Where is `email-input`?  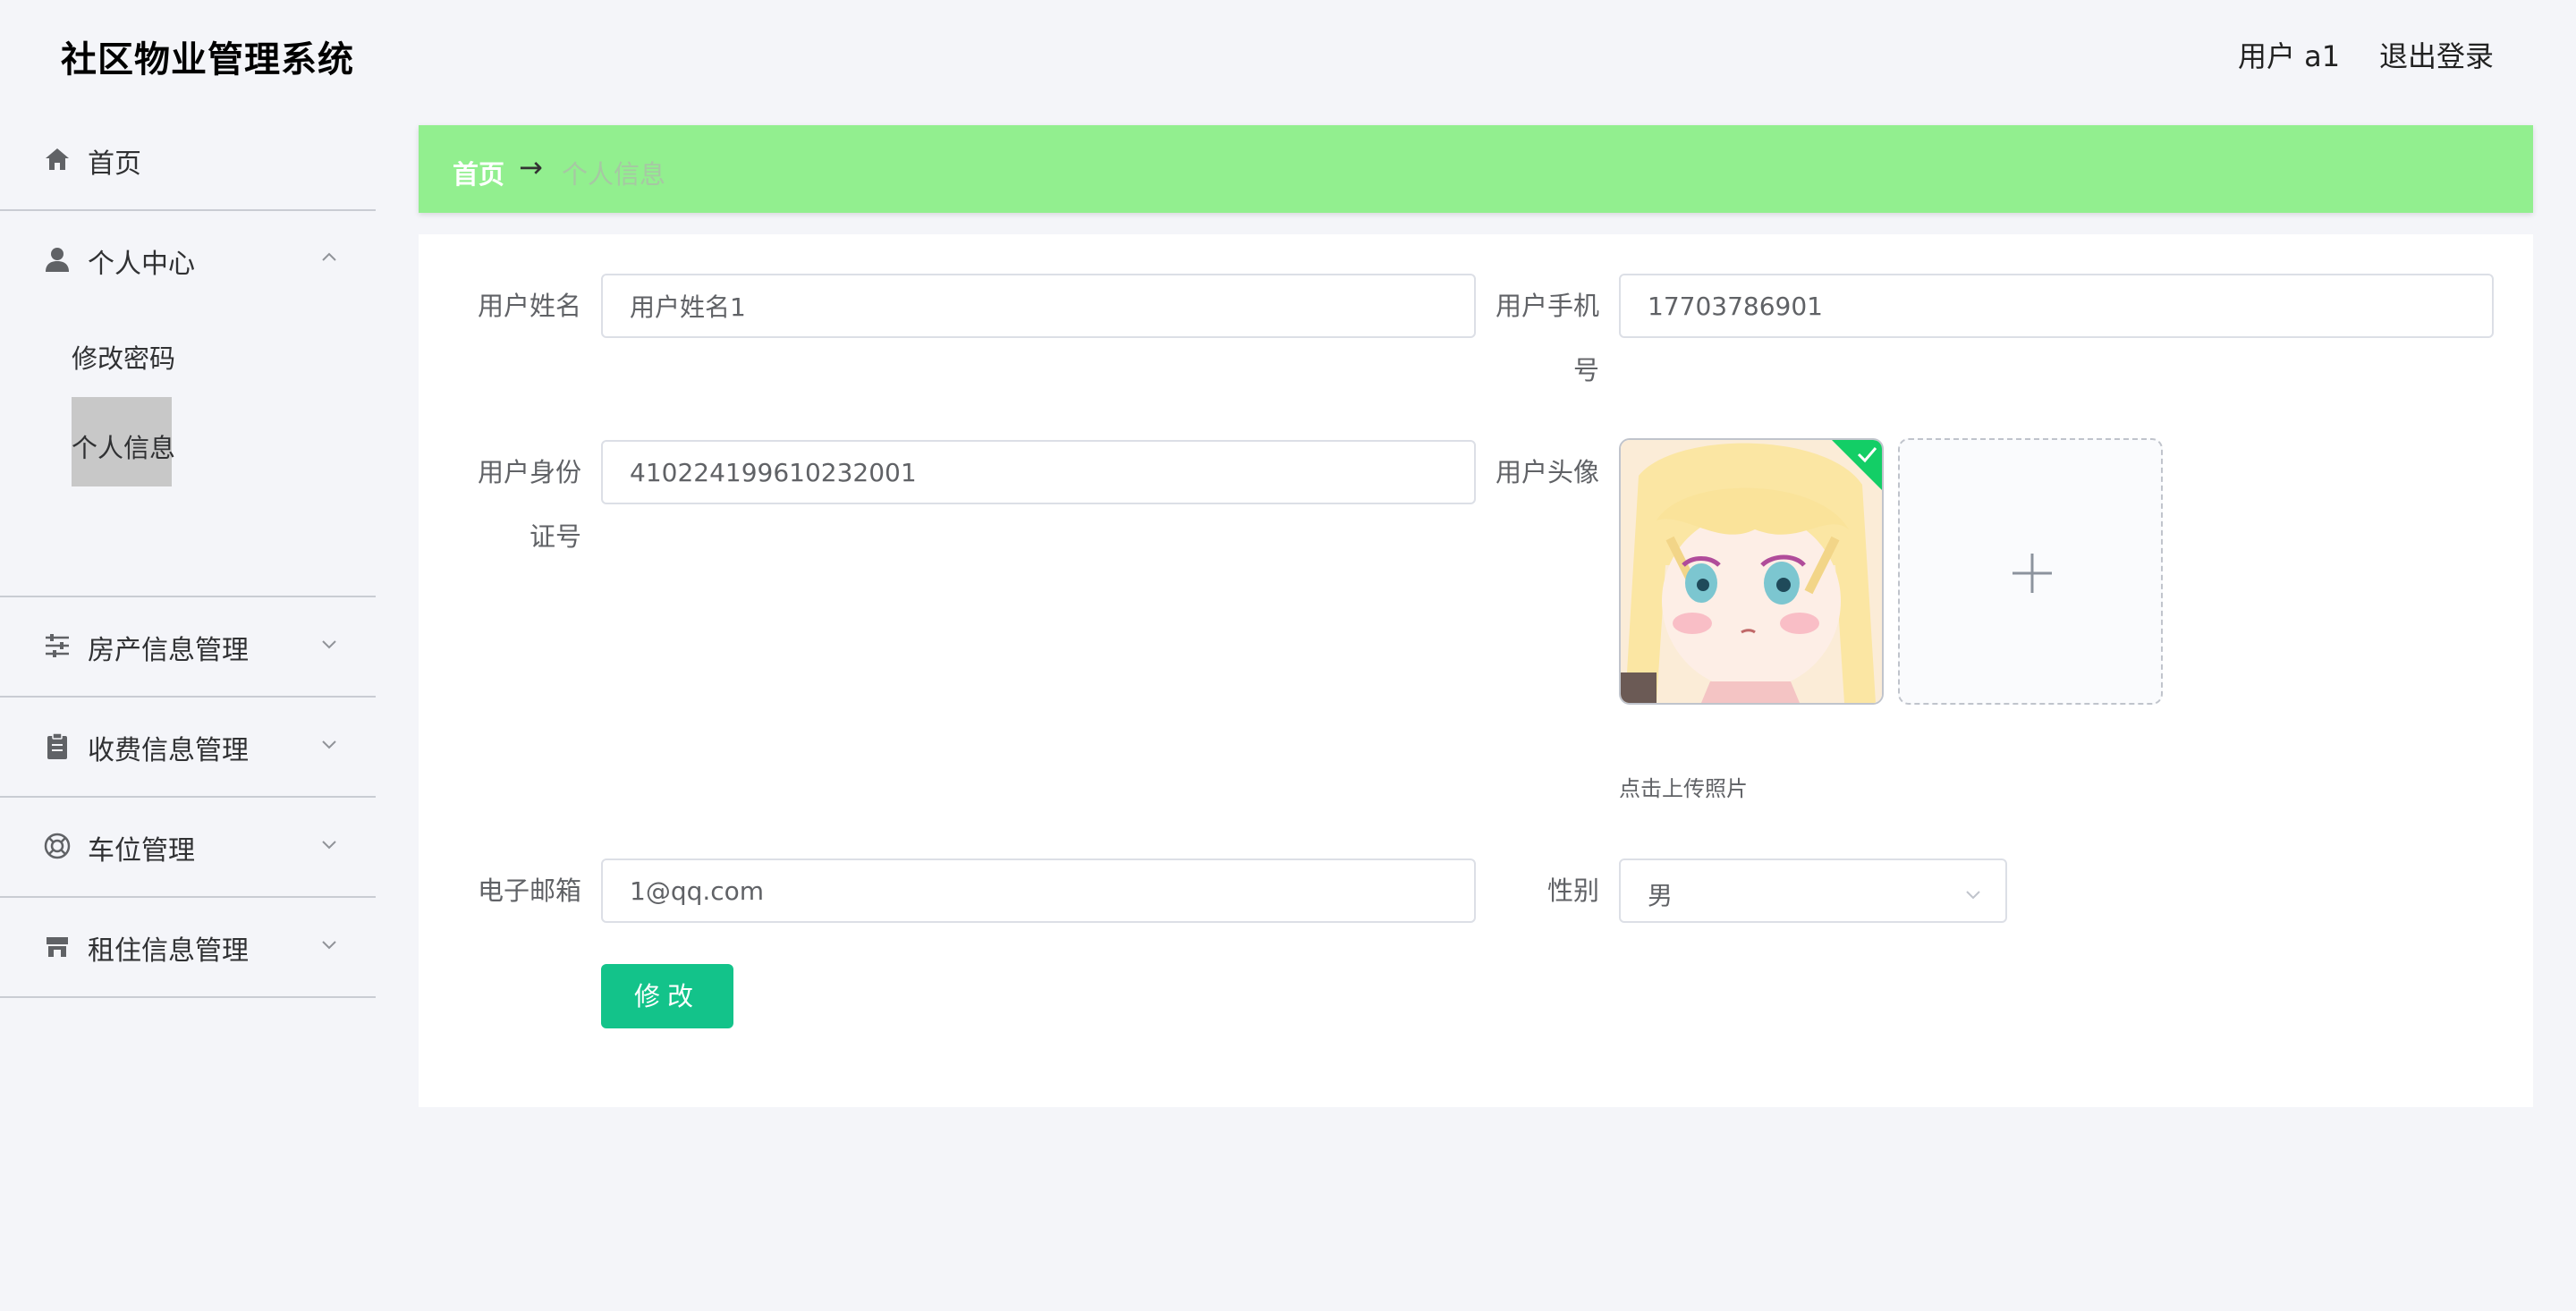 email-input is located at coordinates (1038, 890).